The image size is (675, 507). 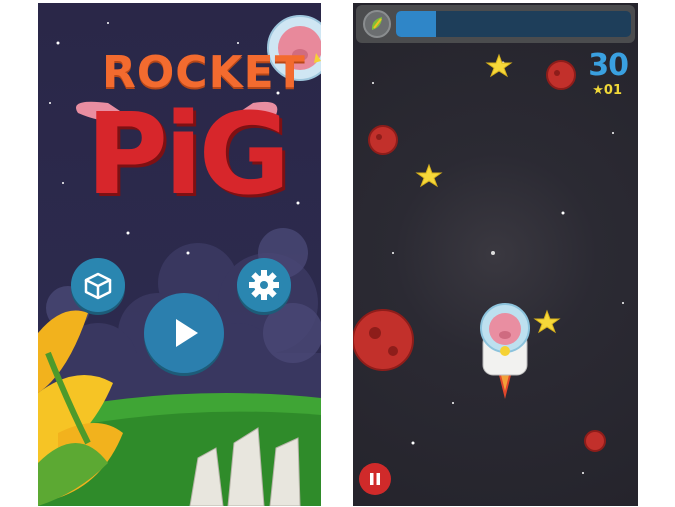 What do you see at coordinates (187, 333) in the screenshot?
I see `play-icon` at bounding box center [187, 333].